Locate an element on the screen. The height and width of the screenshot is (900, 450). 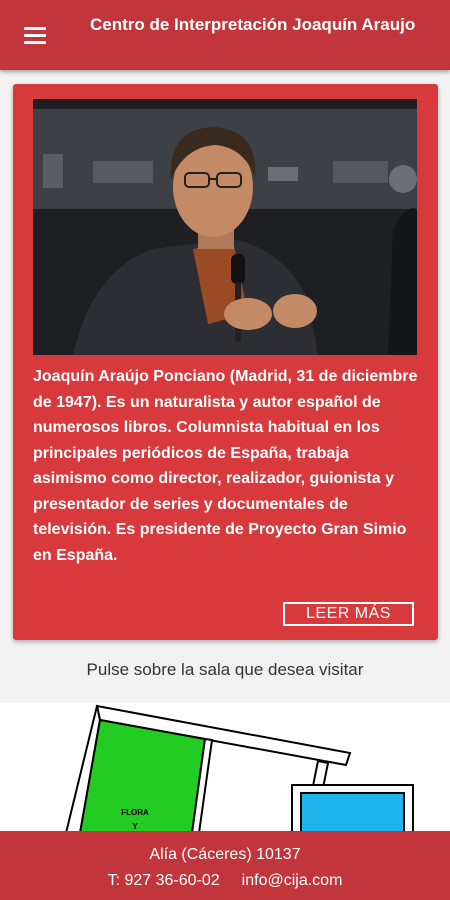
app-title: Centro de Interpretación Joaquín Araujo is located at coordinates (253, 24).